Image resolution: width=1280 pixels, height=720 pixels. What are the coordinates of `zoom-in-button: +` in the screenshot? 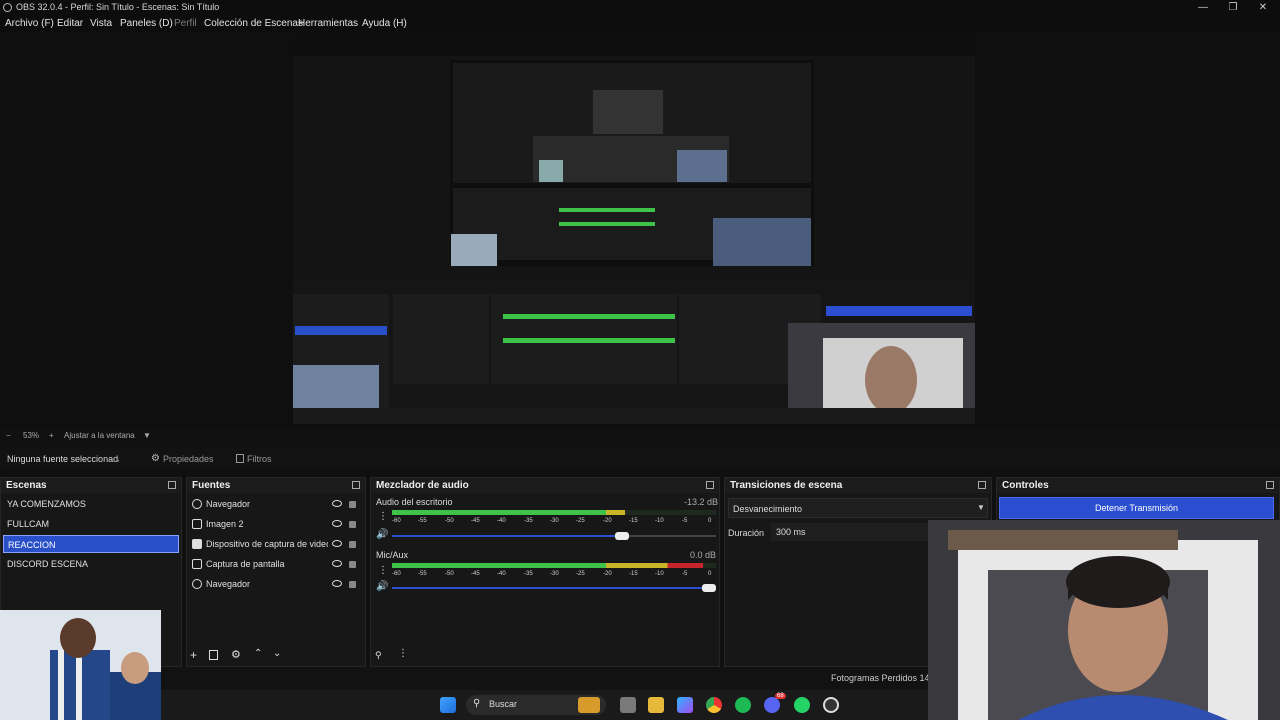 It's located at (51, 435).